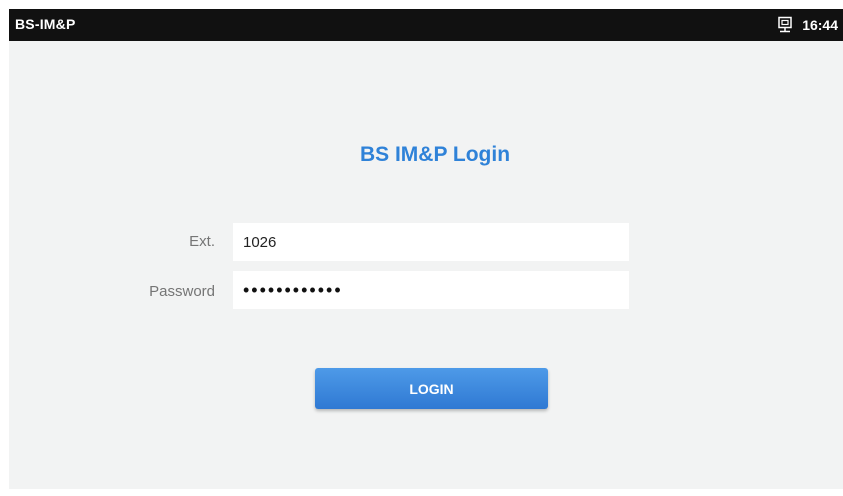  What do you see at coordinates (431, 242) in the screenshot?
I see `ext-field` at bounding box center [431, 242].